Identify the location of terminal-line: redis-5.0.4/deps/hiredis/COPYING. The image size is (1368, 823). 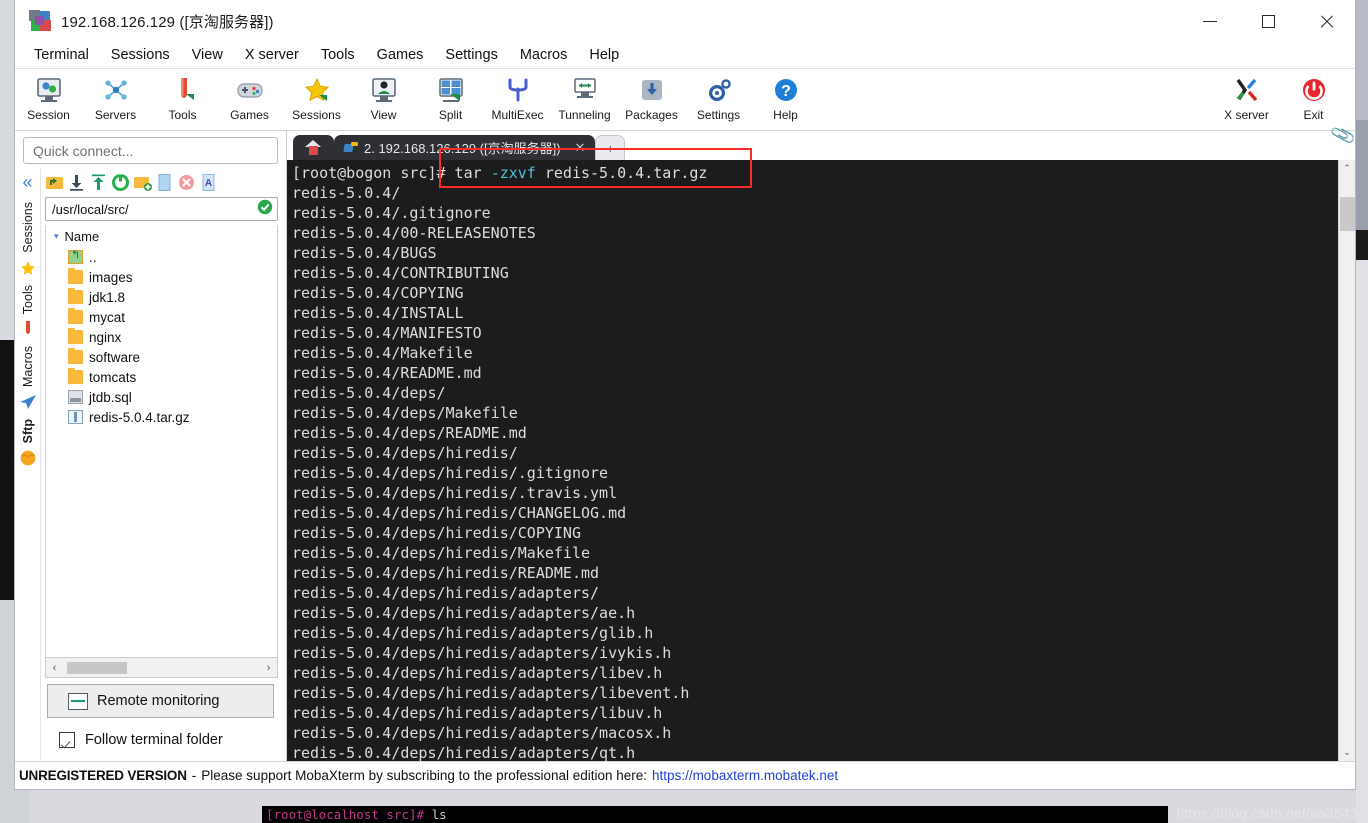
(436, 533).